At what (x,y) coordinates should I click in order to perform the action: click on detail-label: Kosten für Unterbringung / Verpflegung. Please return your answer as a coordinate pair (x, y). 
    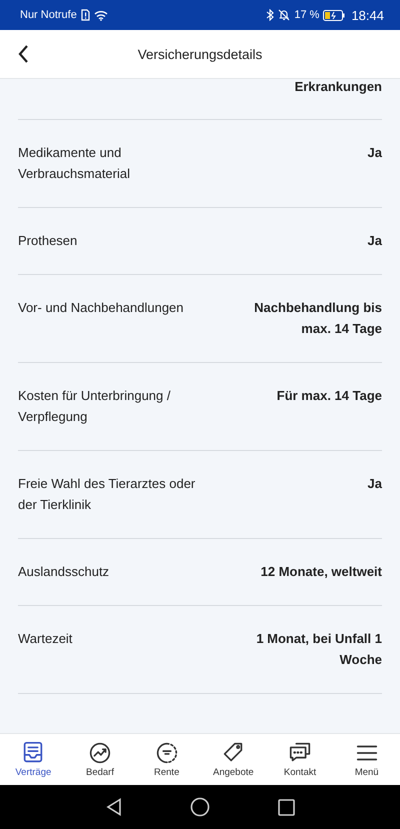
    Looking at the image, I should click on (95, 406).